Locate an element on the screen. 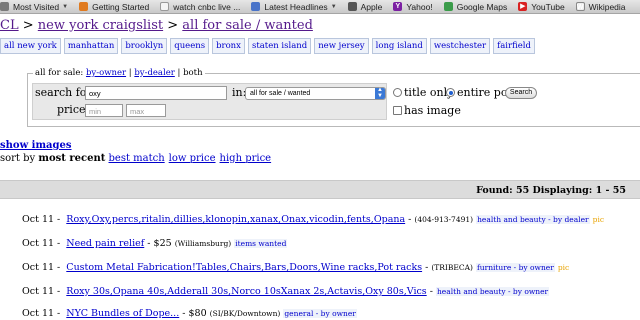  bookmark-yahoo: Y Yahoo! is located at coordinates (413, 7).